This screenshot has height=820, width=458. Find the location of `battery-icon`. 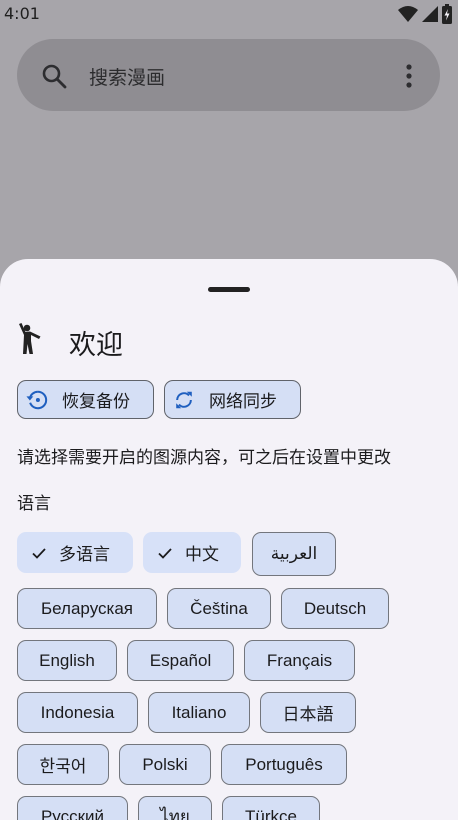

battery-icon is located at coordinates (447, 14).